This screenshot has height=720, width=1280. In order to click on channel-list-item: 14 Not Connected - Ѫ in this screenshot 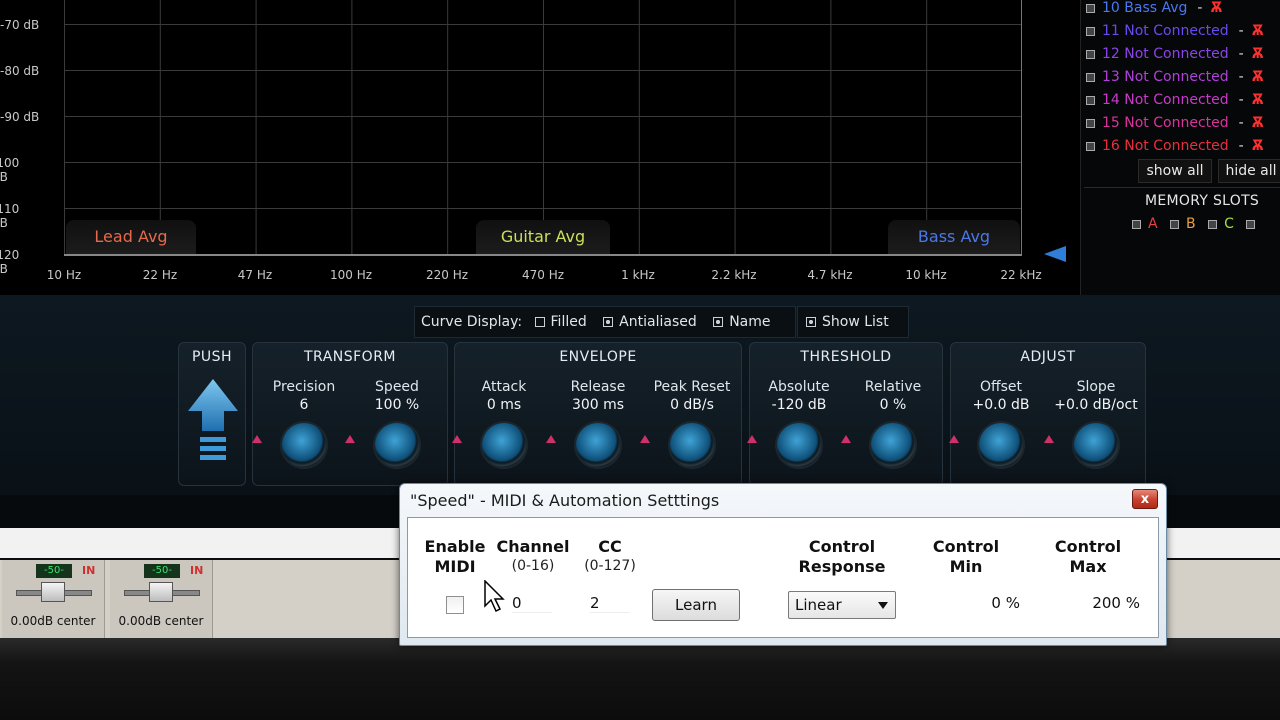, I will do `click(1175, 100)`.